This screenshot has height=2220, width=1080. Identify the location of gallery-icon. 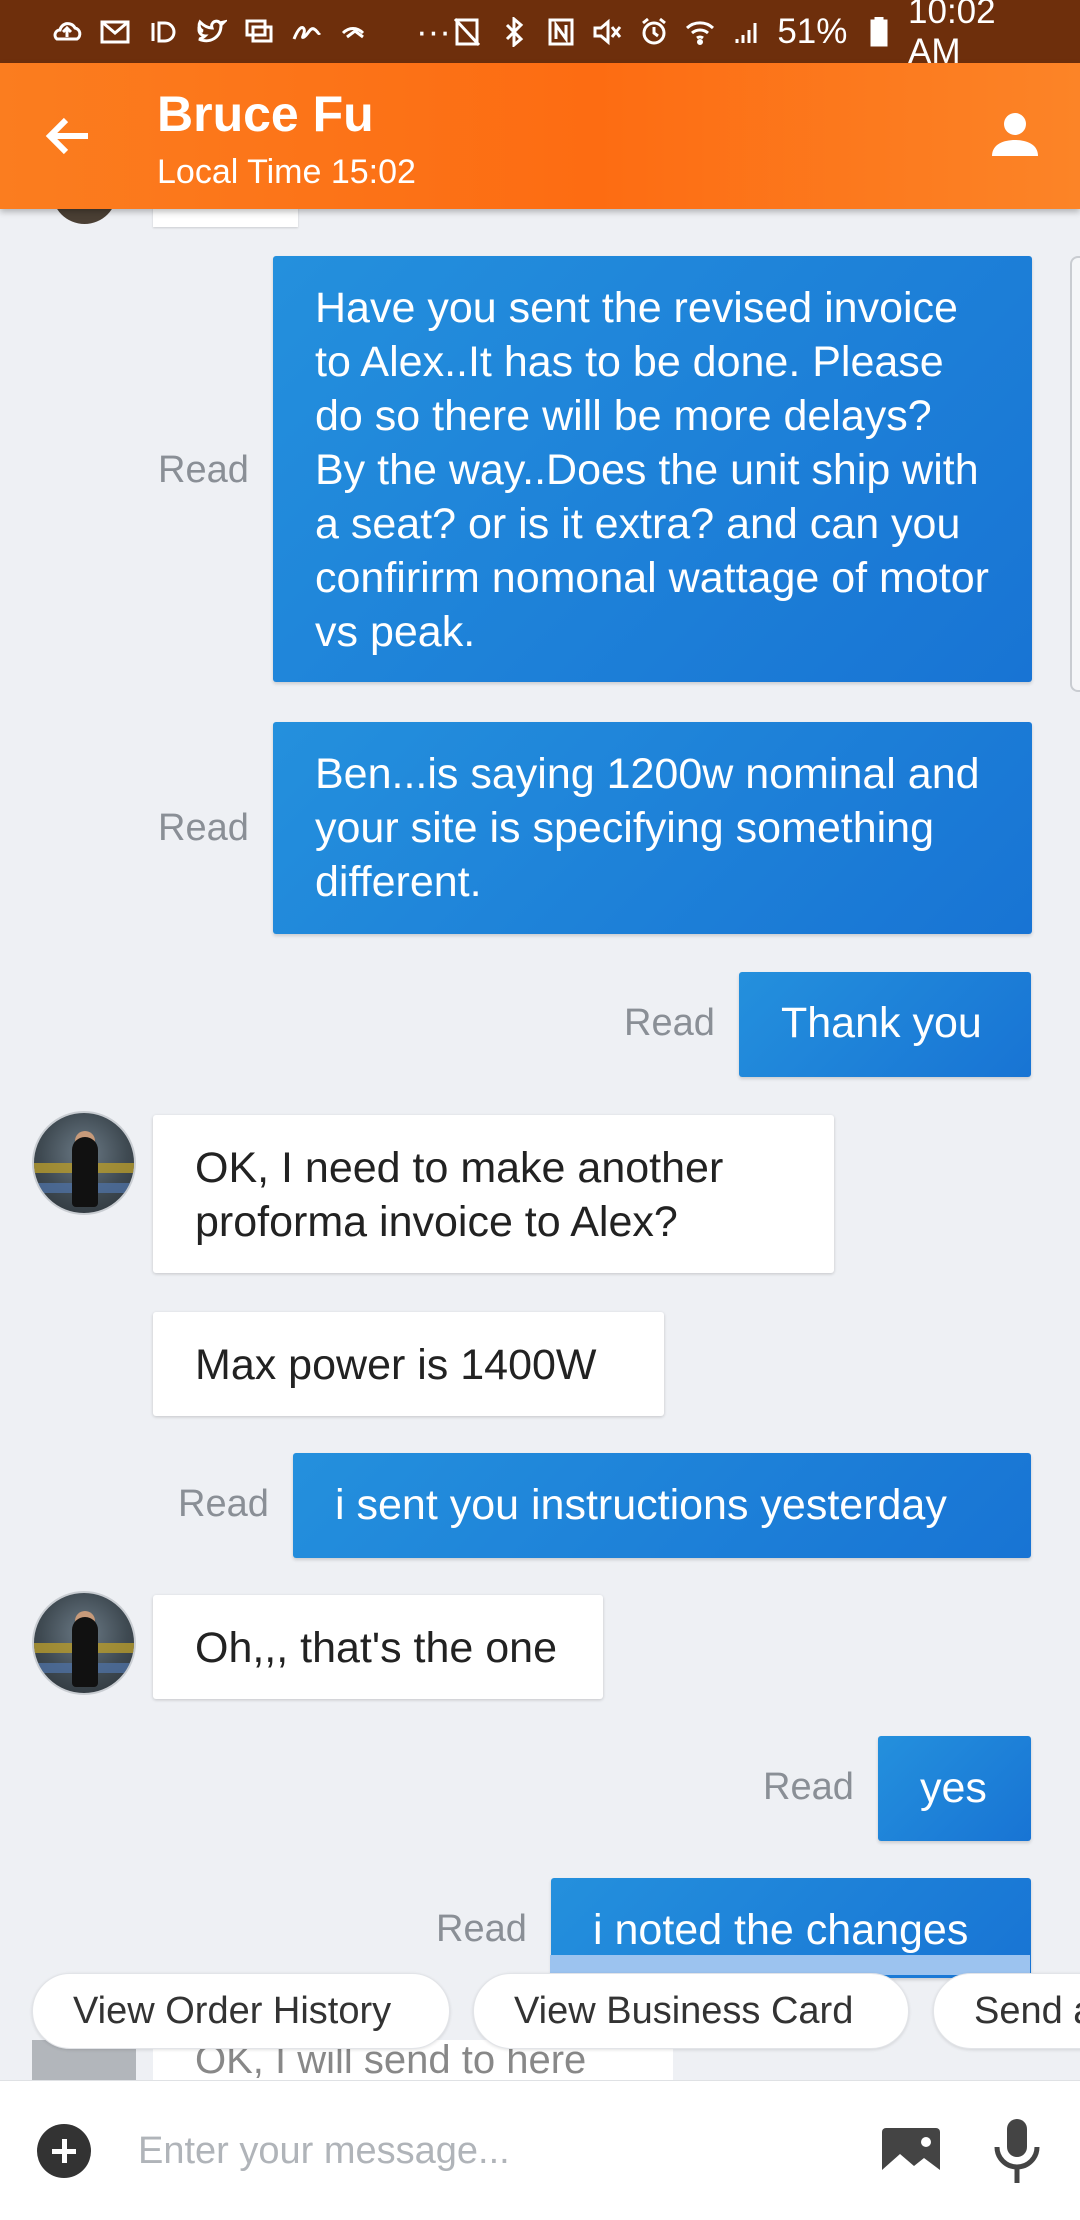
(259, 32).